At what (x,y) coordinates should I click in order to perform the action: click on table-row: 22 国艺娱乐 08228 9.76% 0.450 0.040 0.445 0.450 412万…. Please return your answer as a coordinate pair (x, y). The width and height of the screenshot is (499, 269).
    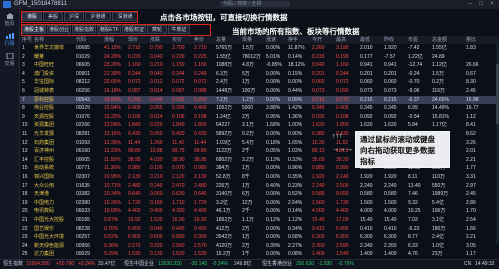
    Looking at the image, I should click on (259, 229).